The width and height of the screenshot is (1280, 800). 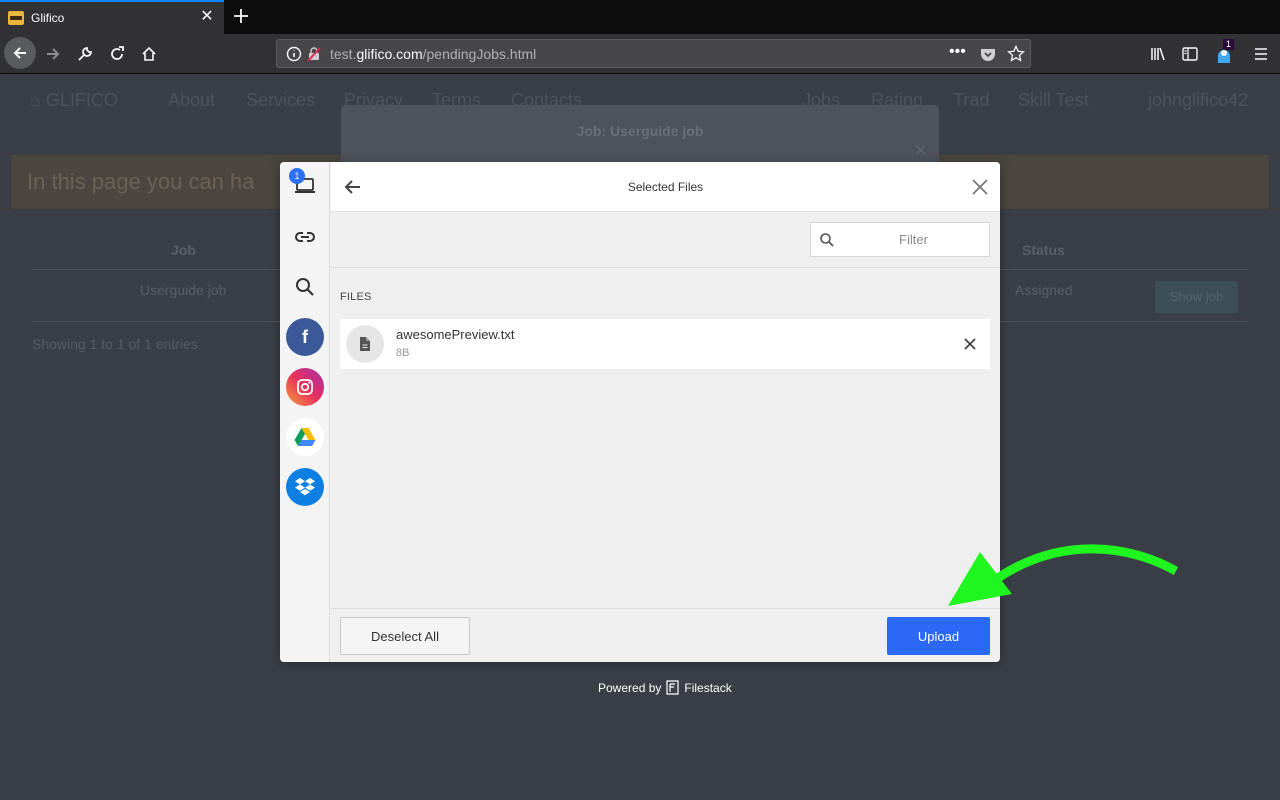 I want to click on table-info: Showing 1 to 1 of 1 entries, so click(x=115, y=344).